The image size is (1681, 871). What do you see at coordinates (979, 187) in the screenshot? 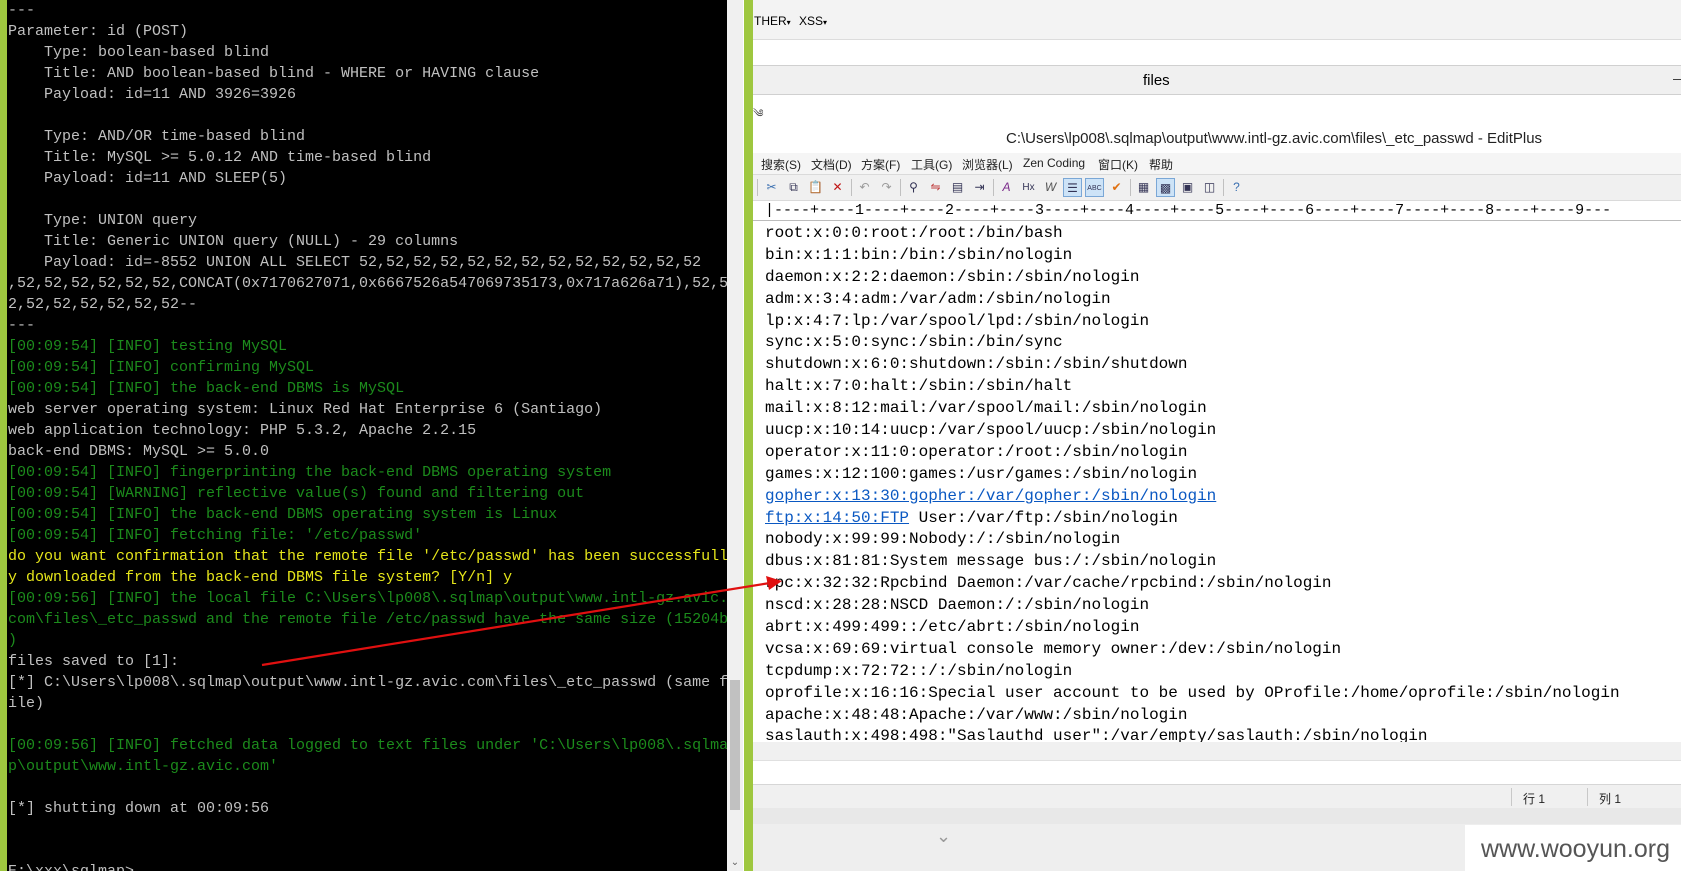
I see `goto-icon: ⇥` at bounding box center [979, 187].